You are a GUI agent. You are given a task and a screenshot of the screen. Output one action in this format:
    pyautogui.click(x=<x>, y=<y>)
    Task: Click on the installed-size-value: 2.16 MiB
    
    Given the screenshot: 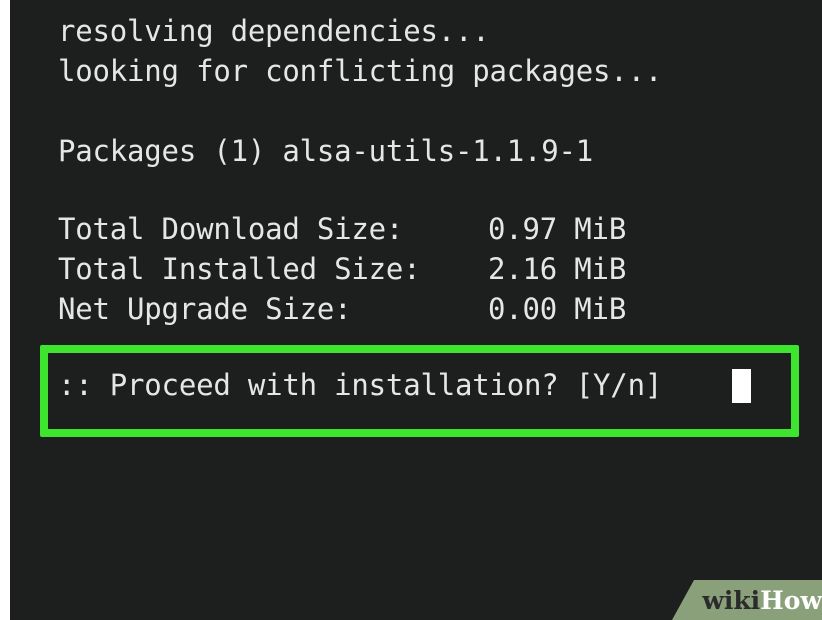 What is the action you would take?
    pyautogui.click(x=557, y=269)
    